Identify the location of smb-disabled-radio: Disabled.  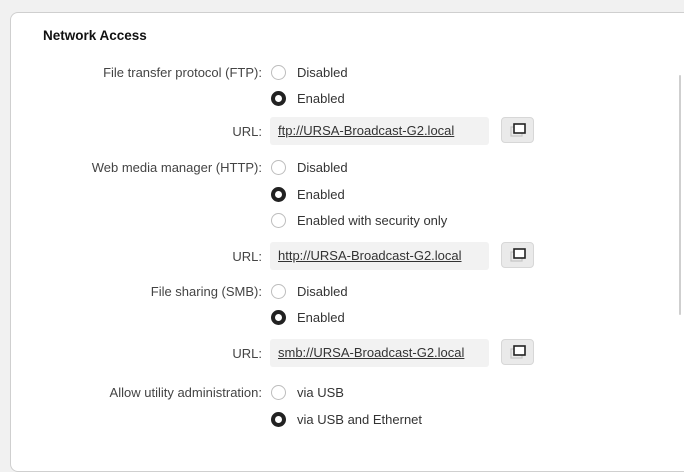
(309, 291).